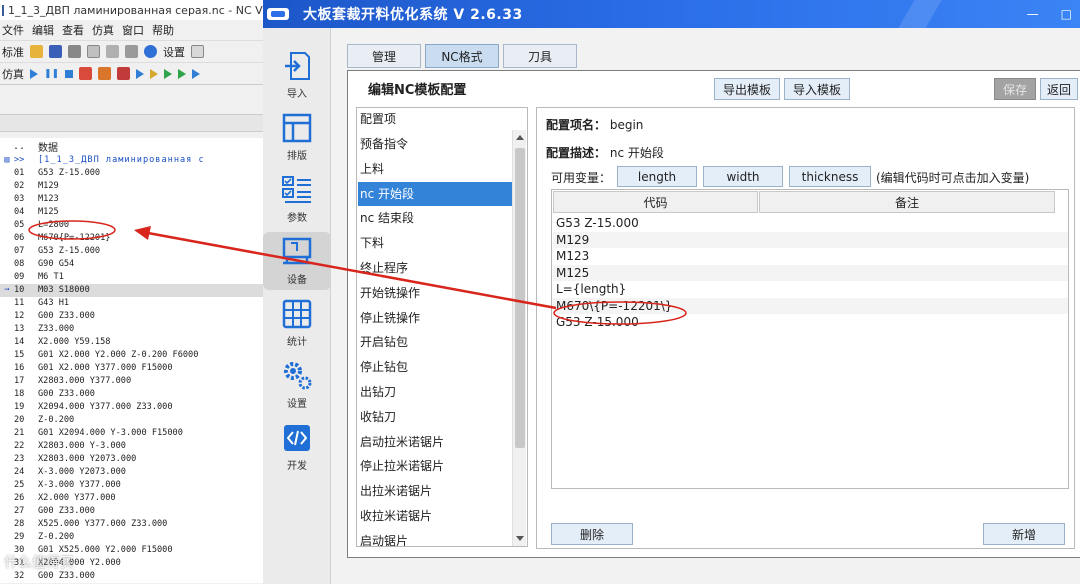 The image size is (1080, 584). I want to click on code-line: 11 G43 H1, so click(131, 303).